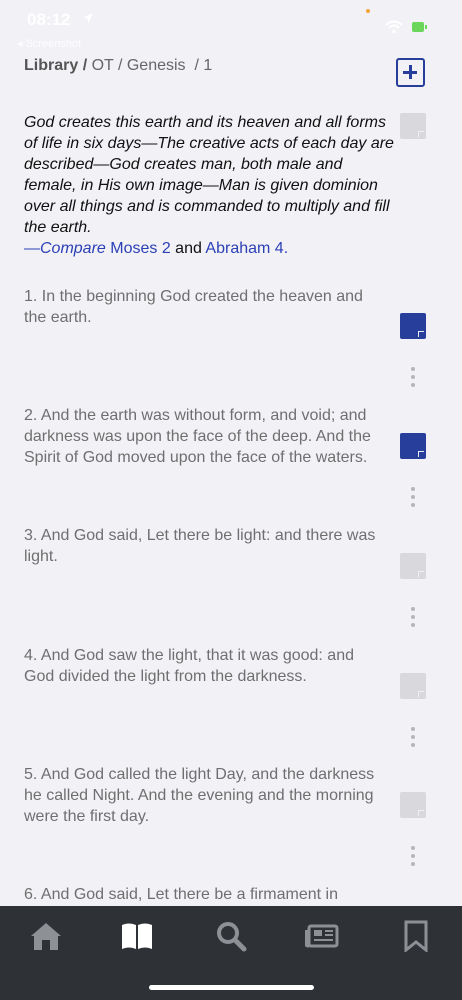 The height and width of the screenshot is (1000, 462). What do you see at coordinates (231, 25) in the screenshot?
I see `status-bar: 08:12 ◂ Screenshot` at bounding box center [231, 25].